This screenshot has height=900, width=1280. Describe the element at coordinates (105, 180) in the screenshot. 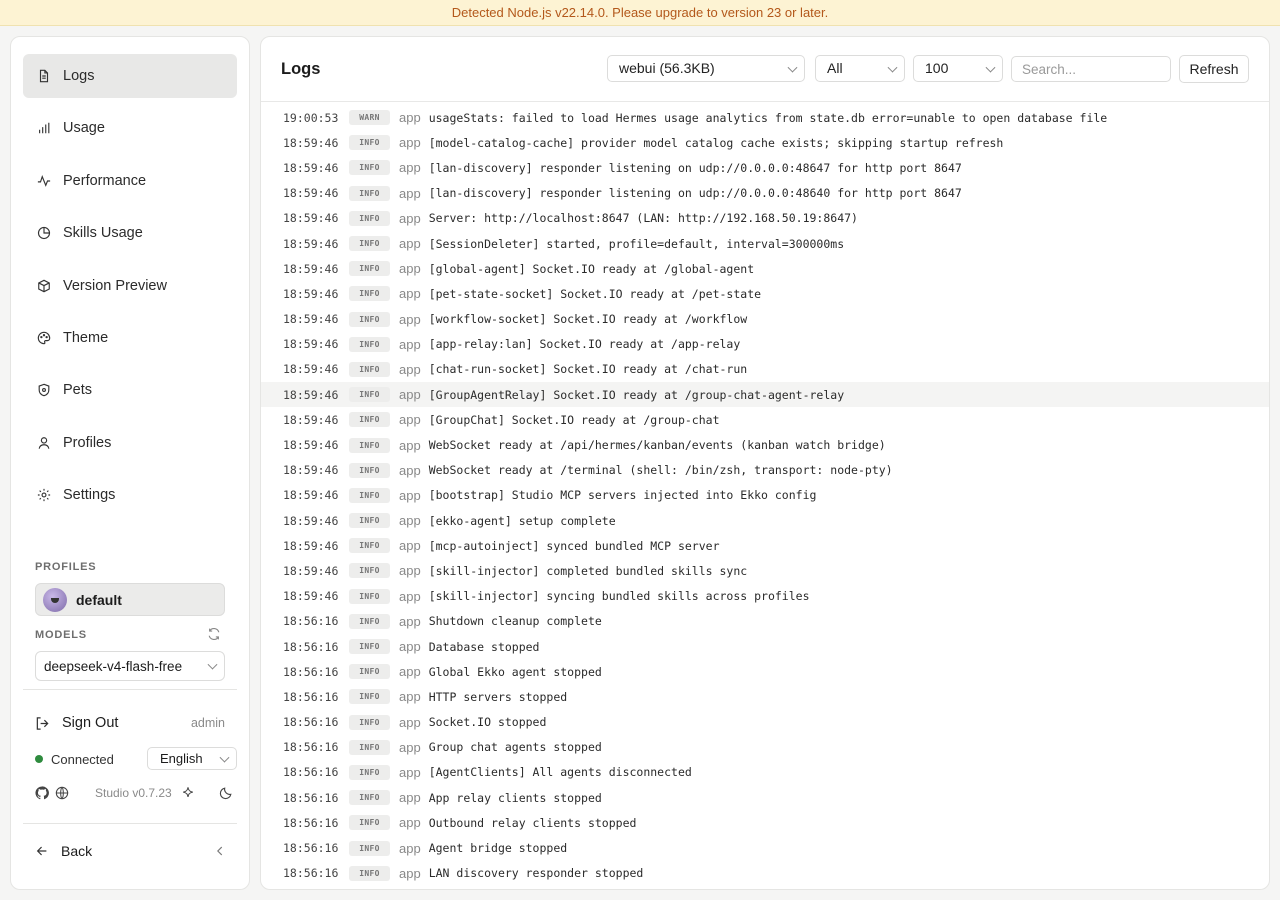

I see `sidebar-item-label: Performance` at that location.